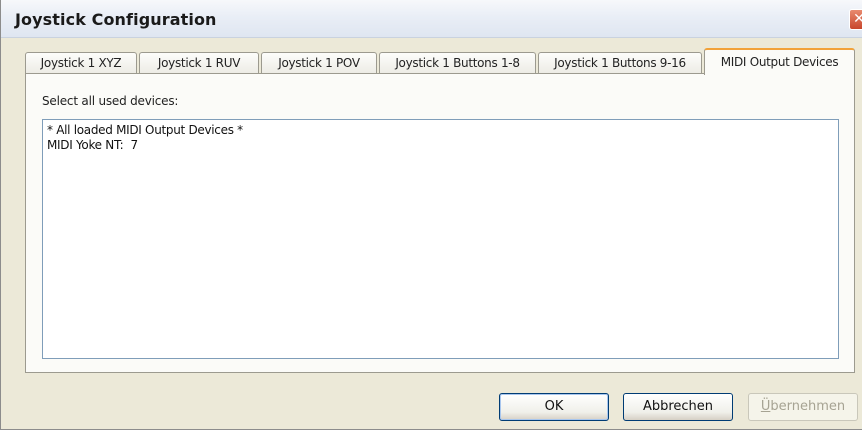 This screenshot has width=862, height=430. I want to click on apply-button: Übernehmen, so click(803, 407).